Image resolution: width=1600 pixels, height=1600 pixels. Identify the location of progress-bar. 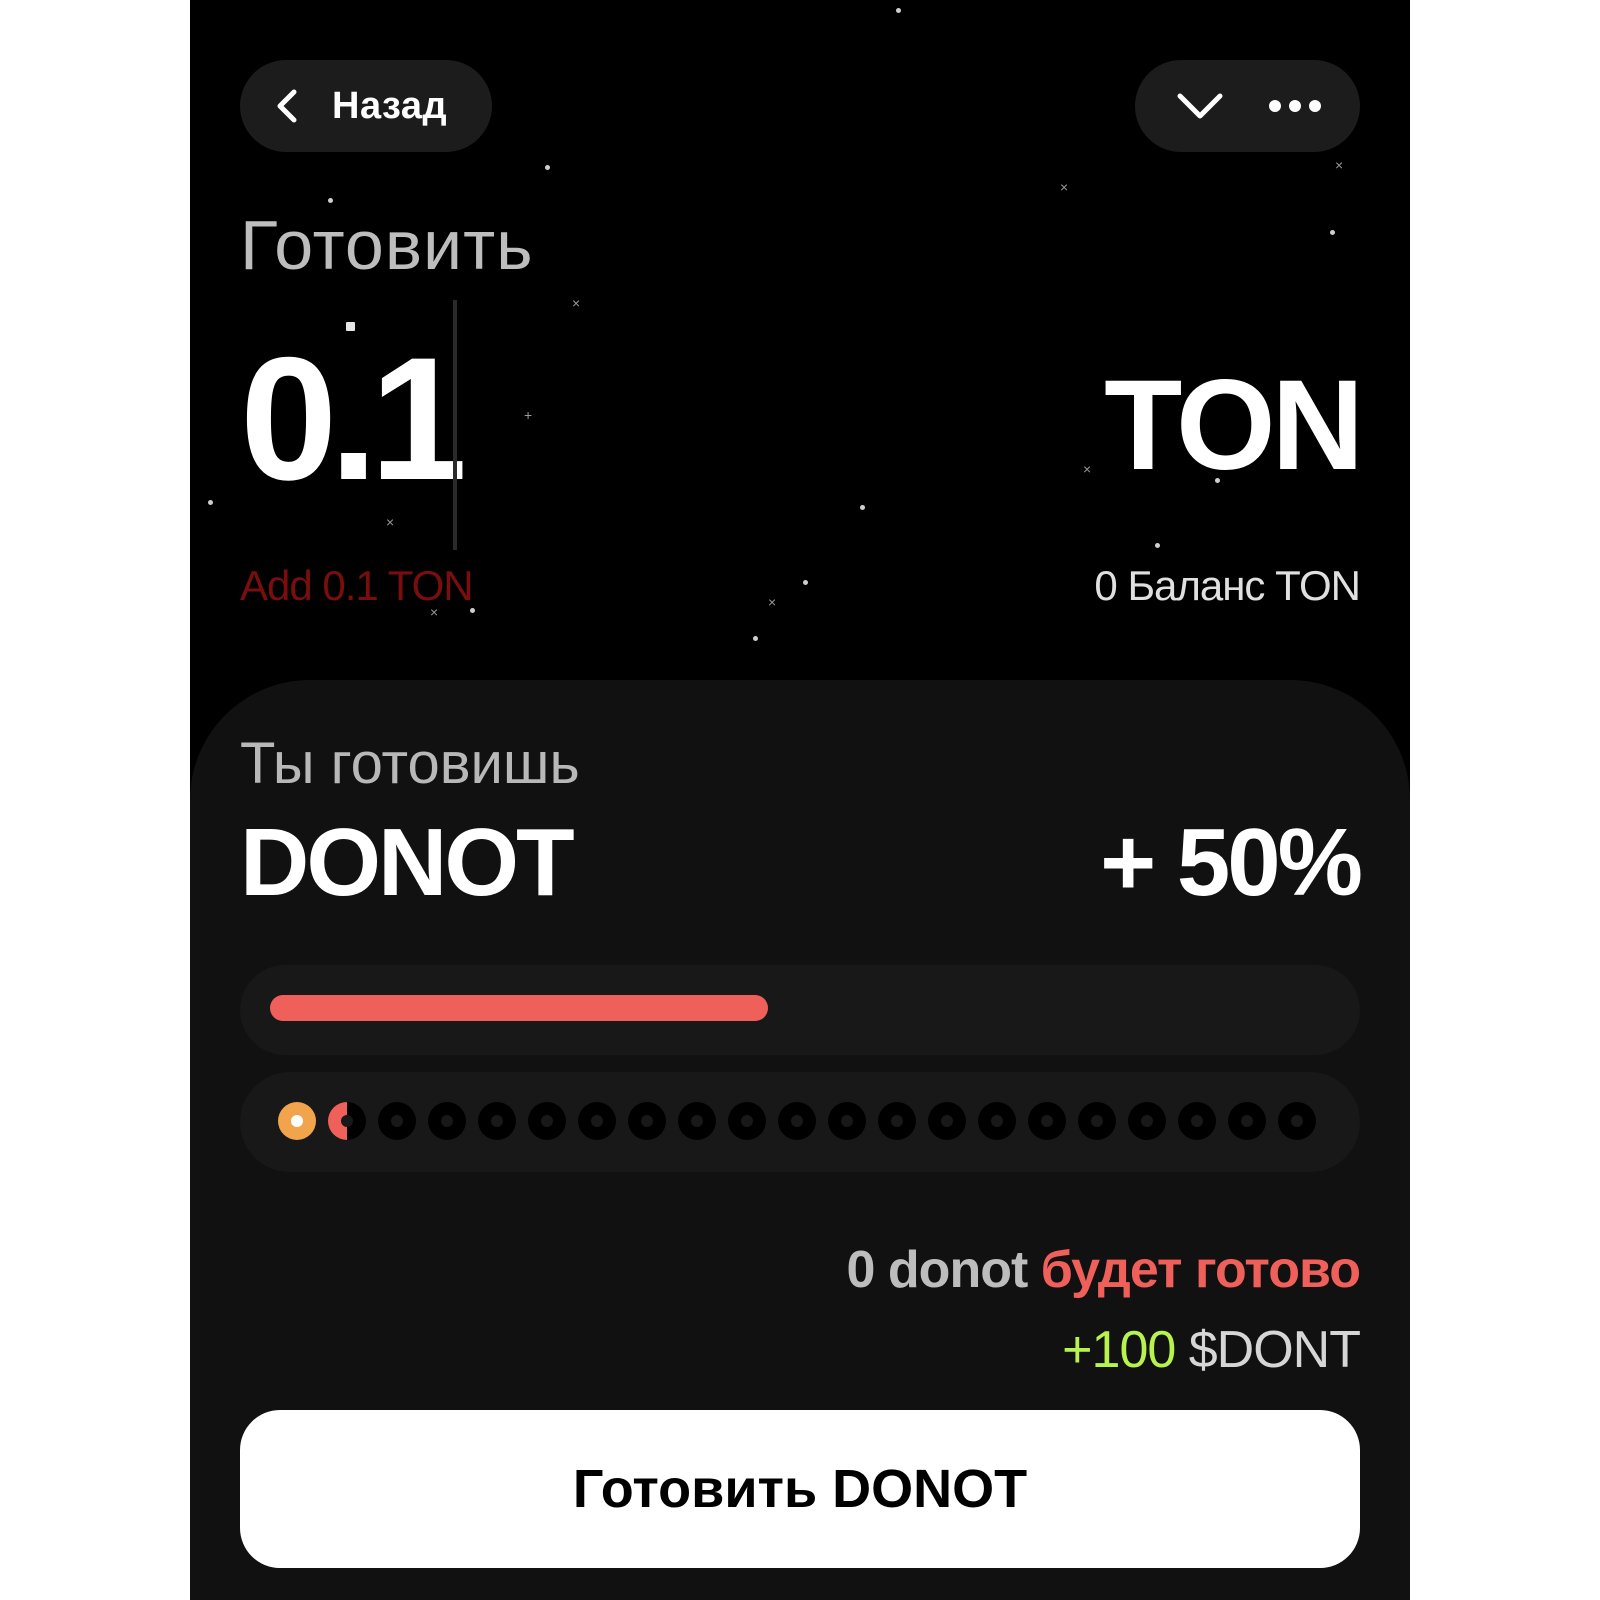
(800, 1010).